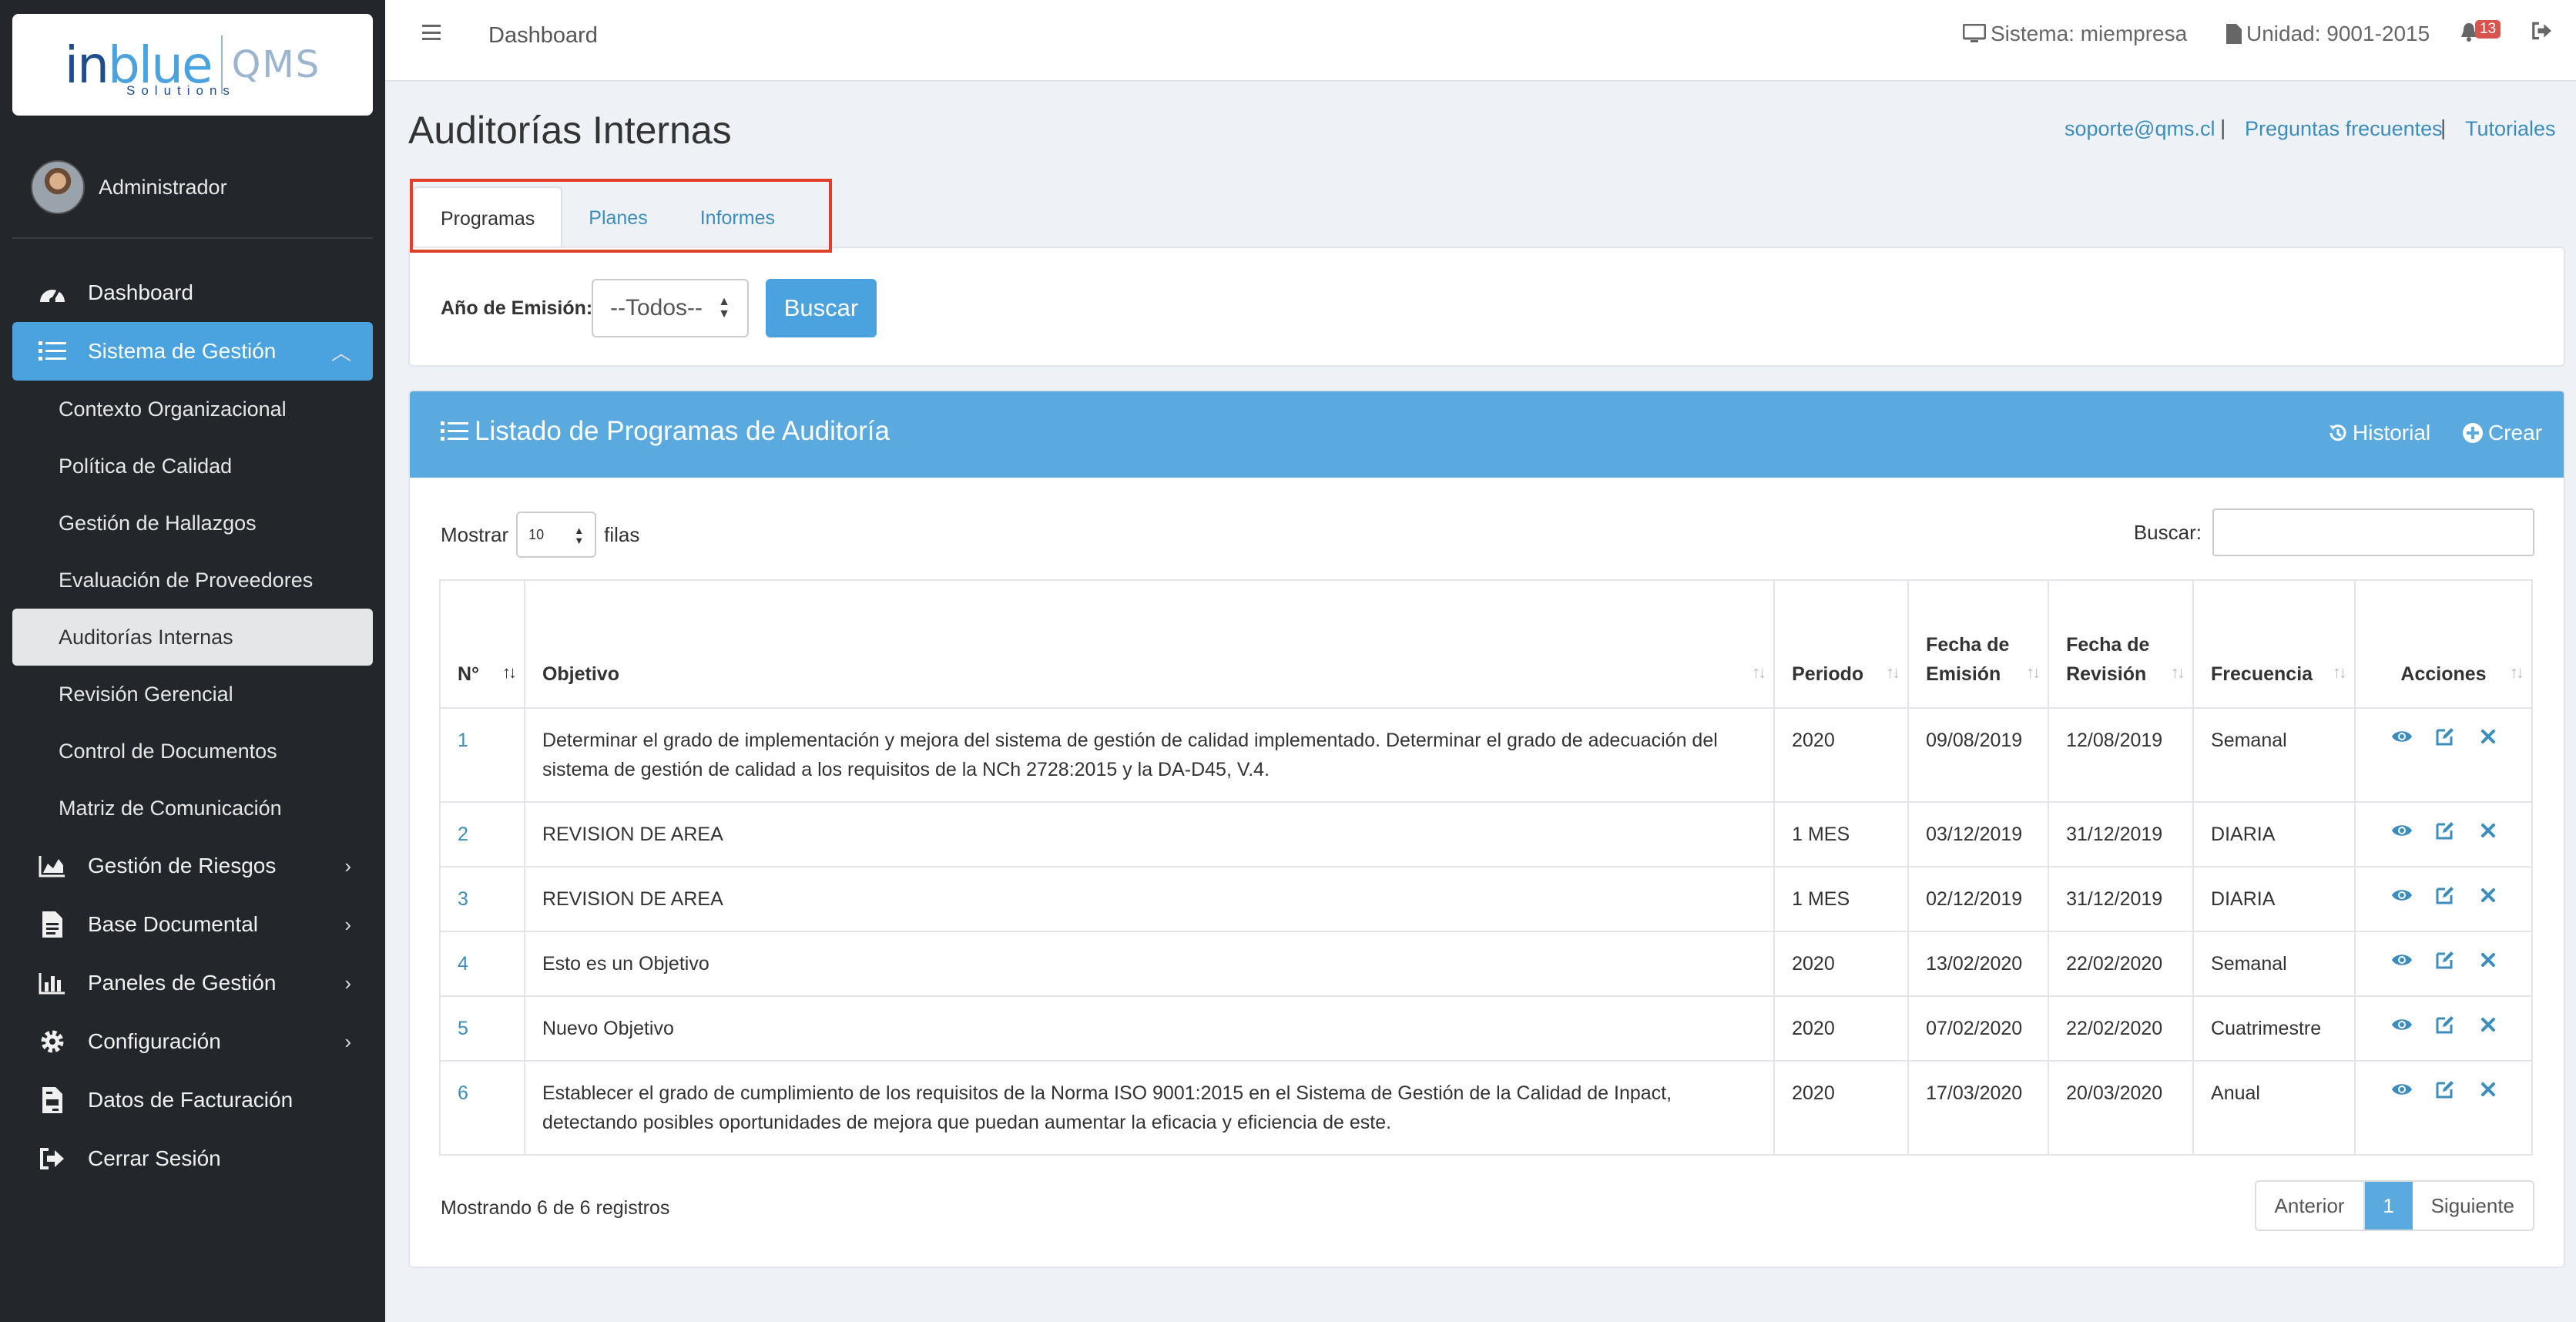  What do you see at coordinates (2167, 532) in the screenshot?
I see `search-label: Buscar:` at bounding box center [2167, 532].